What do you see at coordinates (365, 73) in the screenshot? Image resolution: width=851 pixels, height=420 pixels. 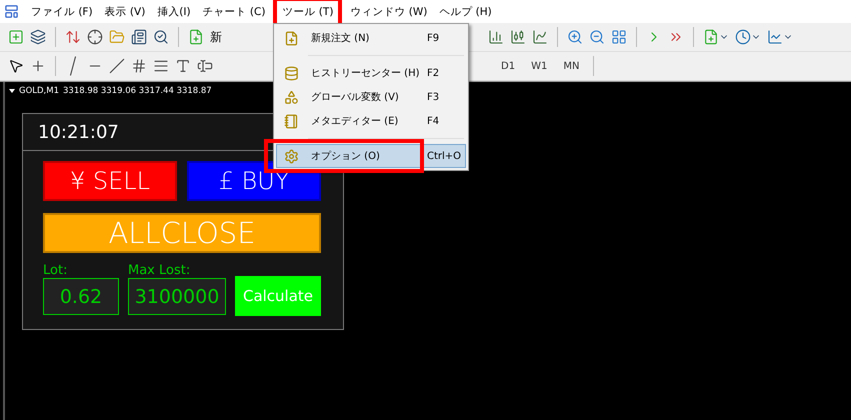 I see `menu-entry-label: ヒストリーセンター (H)` at bounding box center [365, 73].